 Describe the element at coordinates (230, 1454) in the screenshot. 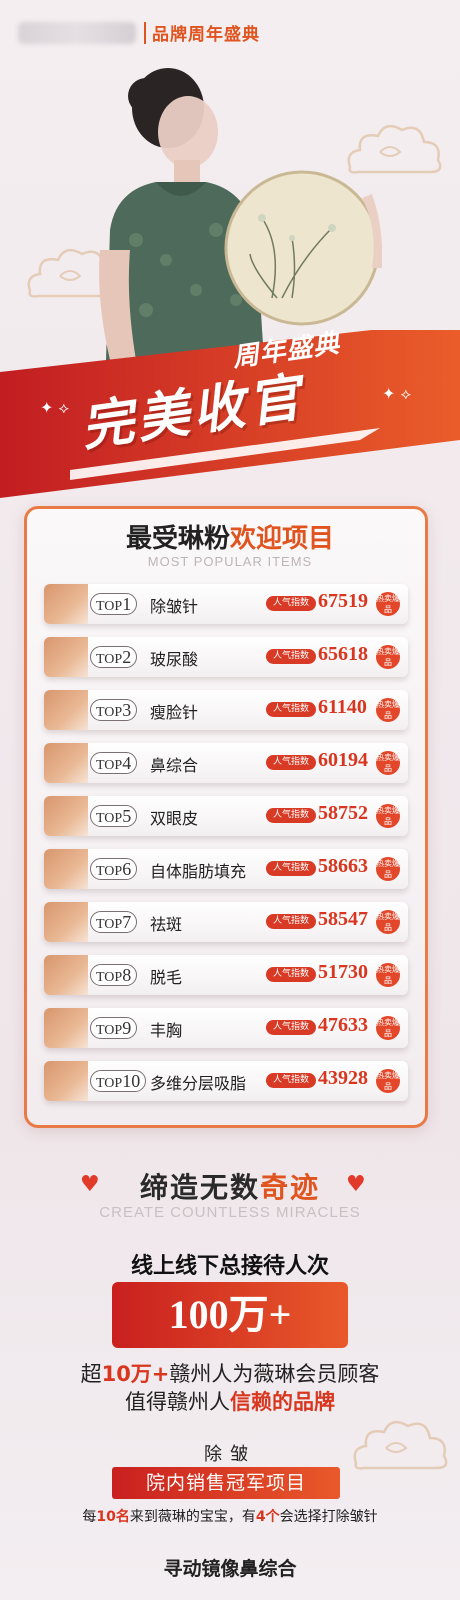

I see `category-heading: 除皱` at that location.